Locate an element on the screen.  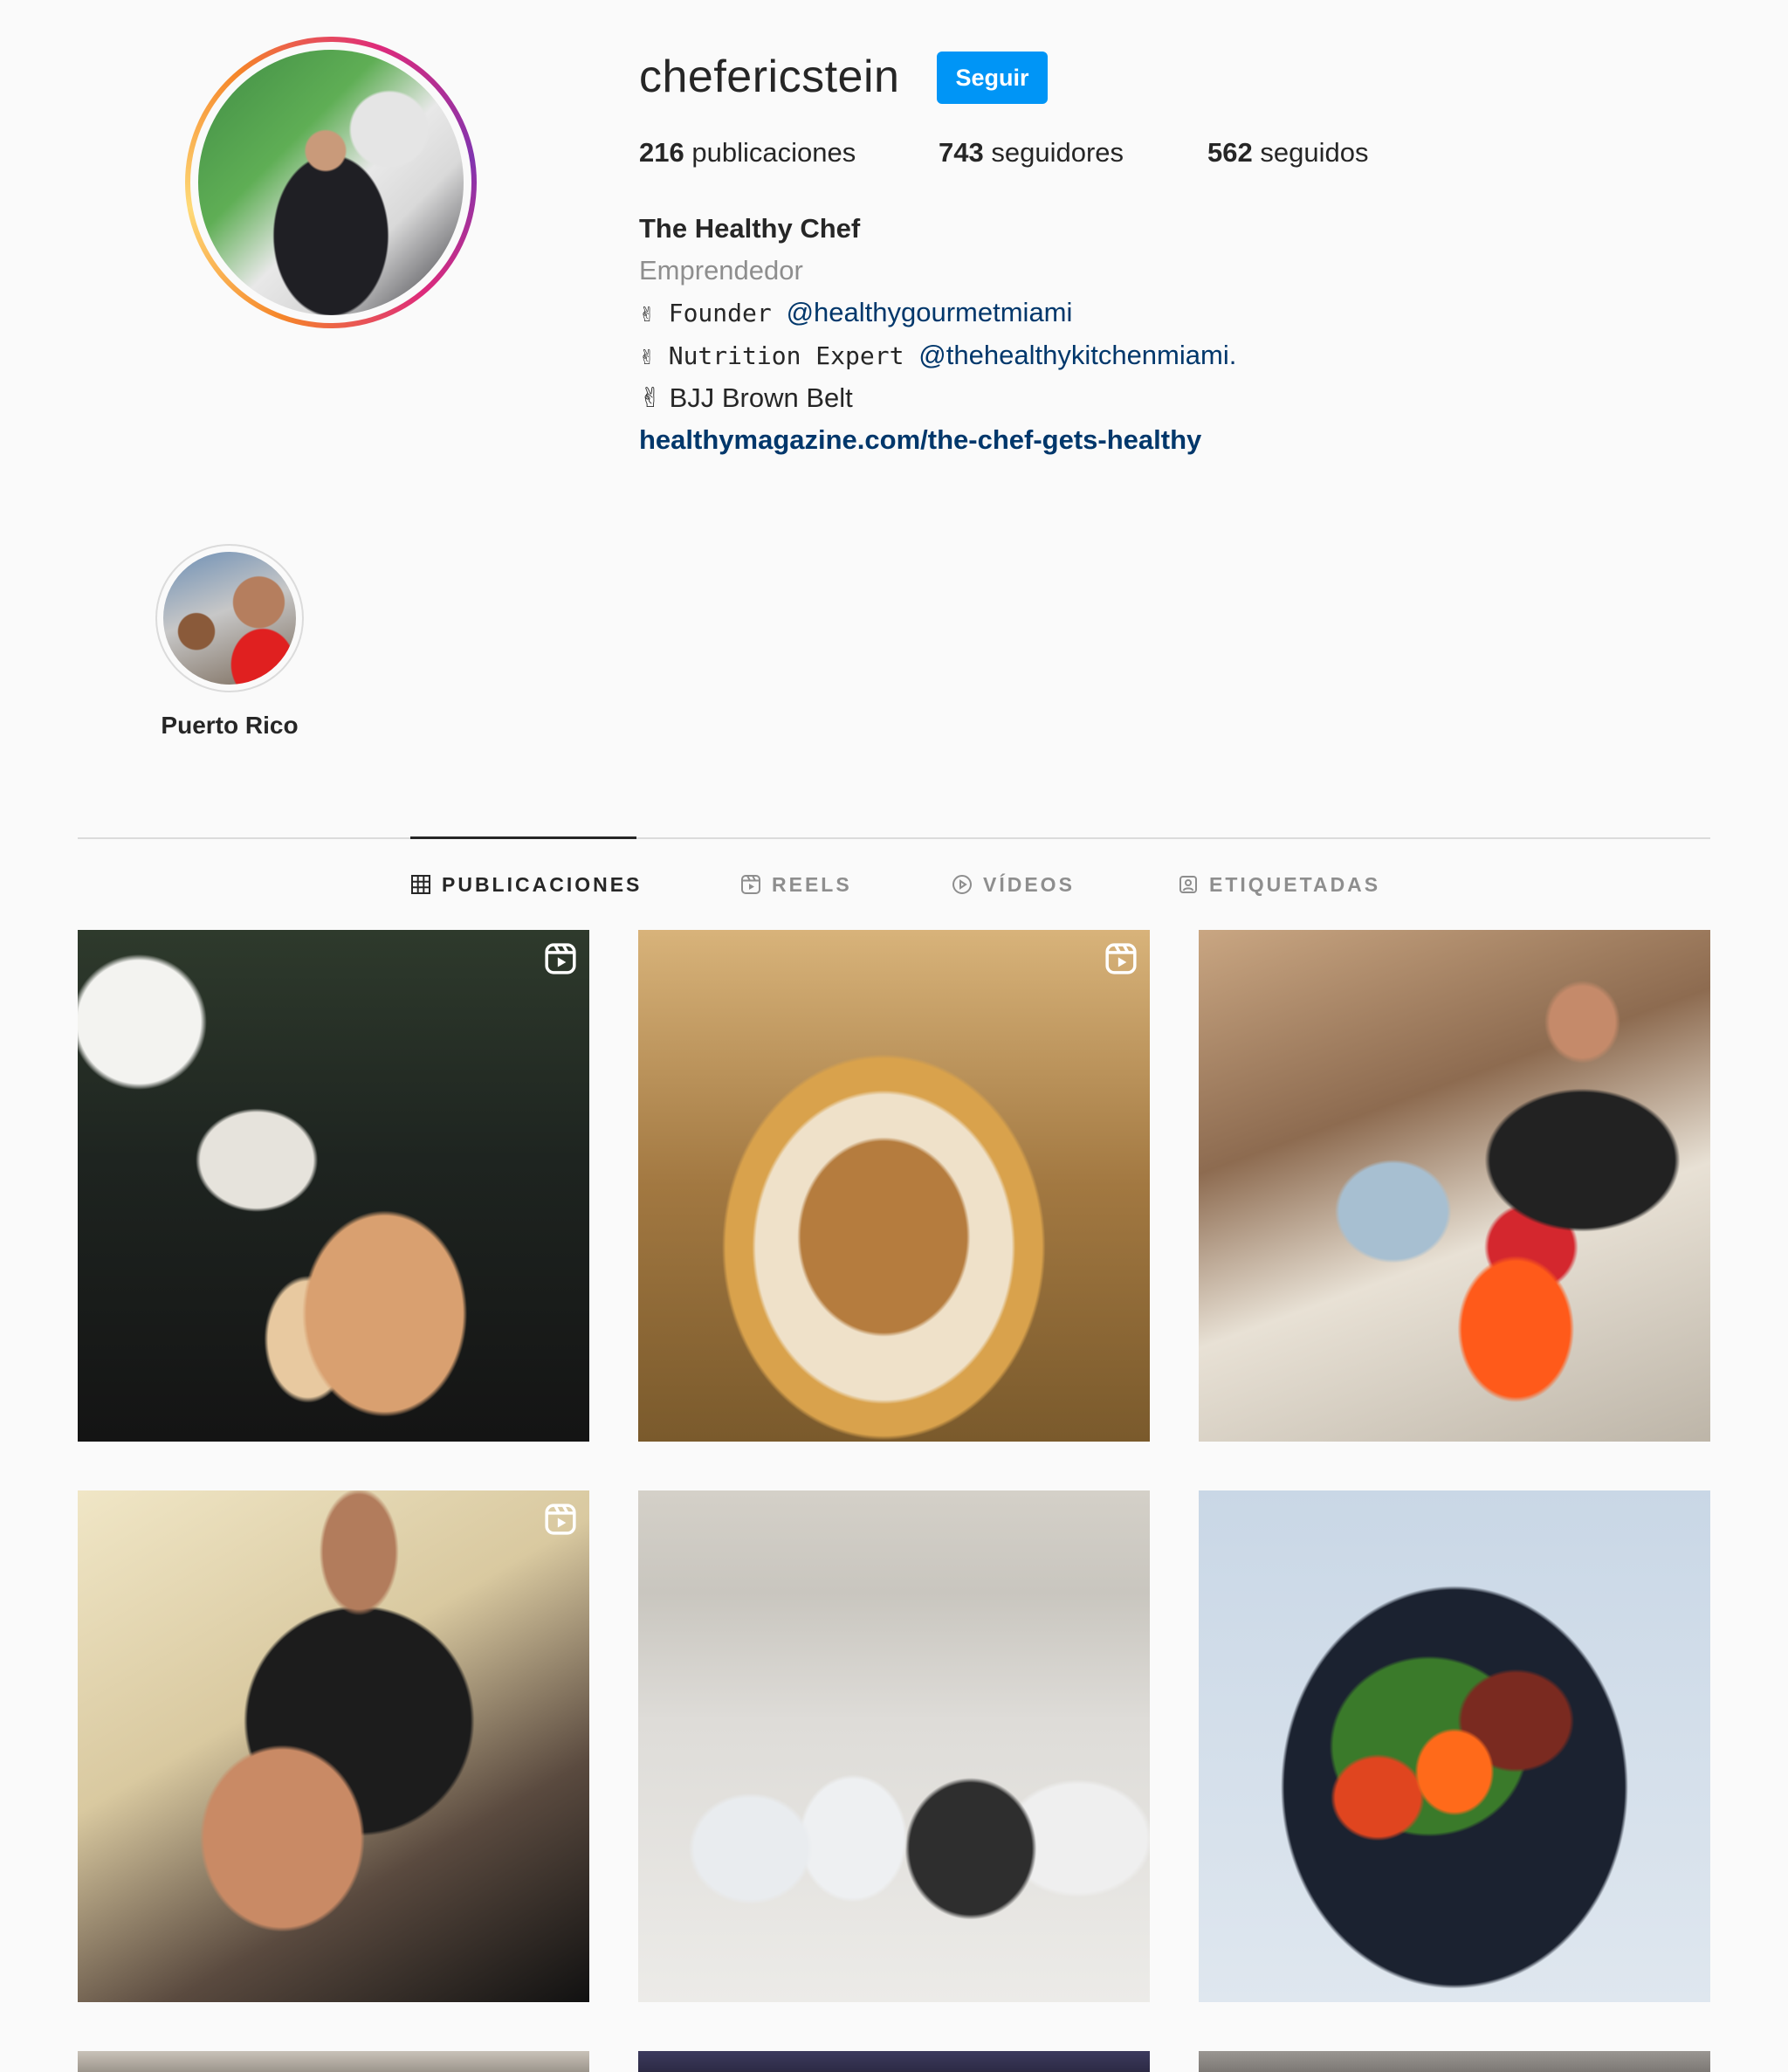
highlight-puerto-rico is located at coordinates (229, 618).